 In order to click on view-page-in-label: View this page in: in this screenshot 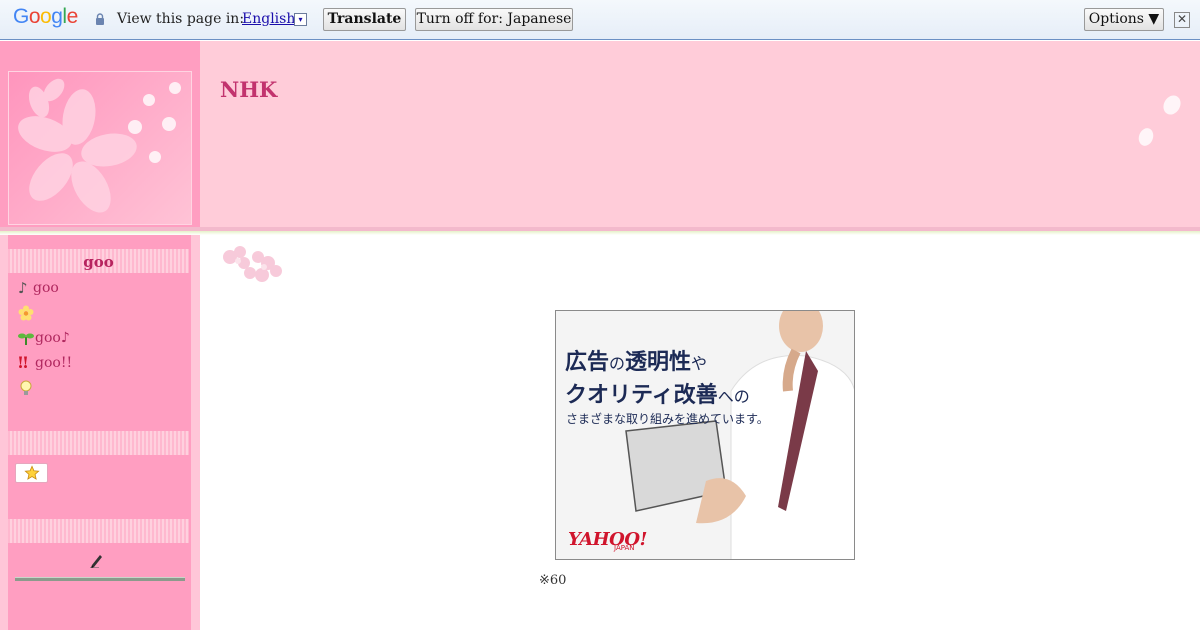, I will do `click(181, 19)`.